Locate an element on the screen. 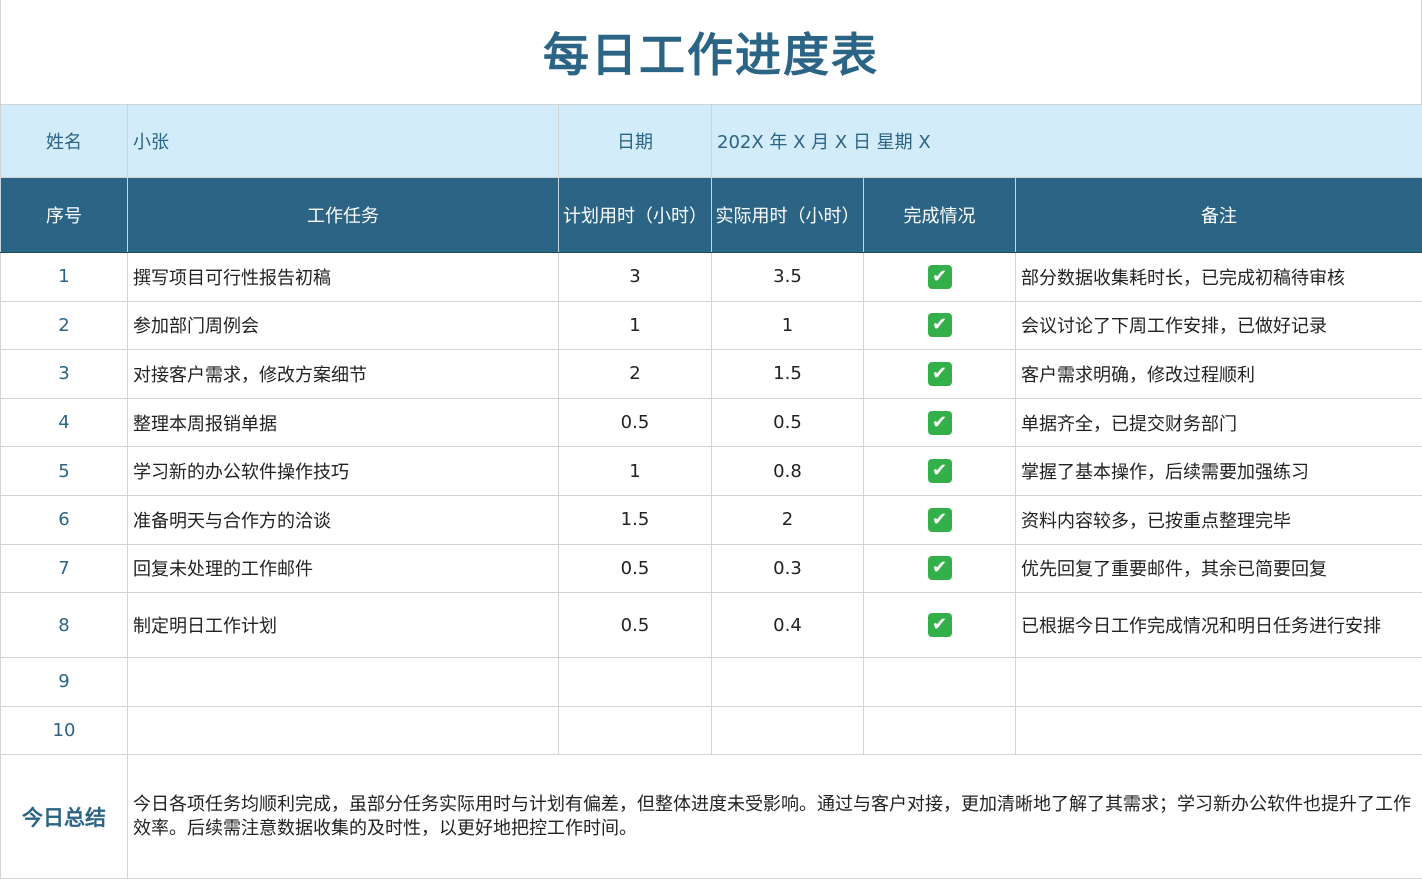  table-row: 7回复未处理的工作邮件0.50.3 ✔ 优先回复了重要邮件，其余已简要回复 is located at coordinates (711, 568).